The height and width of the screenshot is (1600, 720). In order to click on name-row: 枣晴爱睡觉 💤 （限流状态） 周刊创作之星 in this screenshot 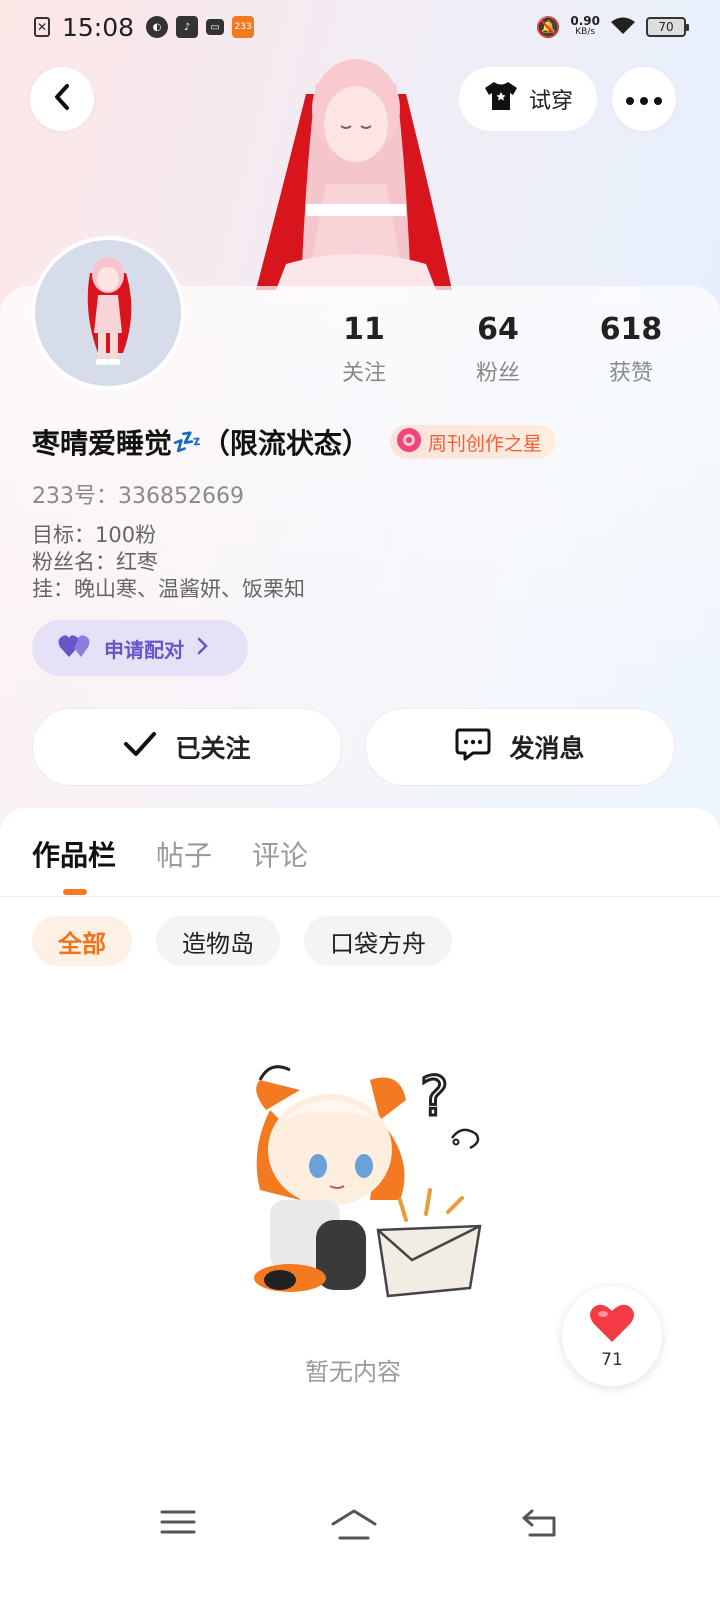, I will do `click(294, 442)`.